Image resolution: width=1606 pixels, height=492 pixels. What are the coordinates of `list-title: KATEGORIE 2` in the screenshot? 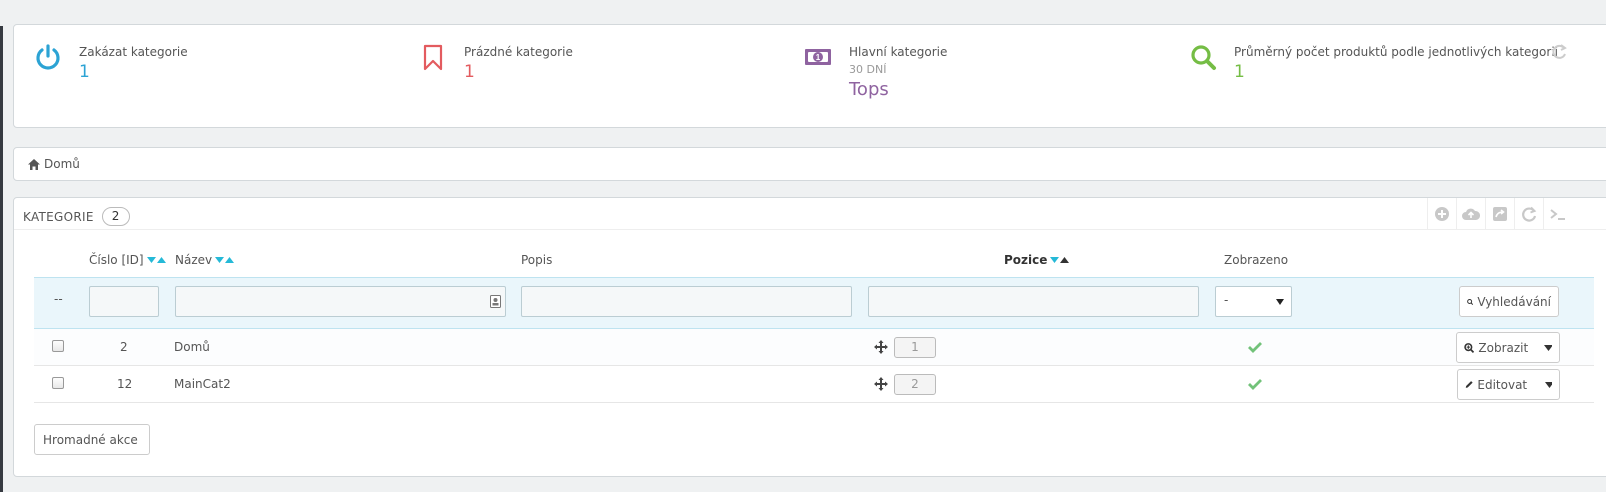 It's located at (76, 216).